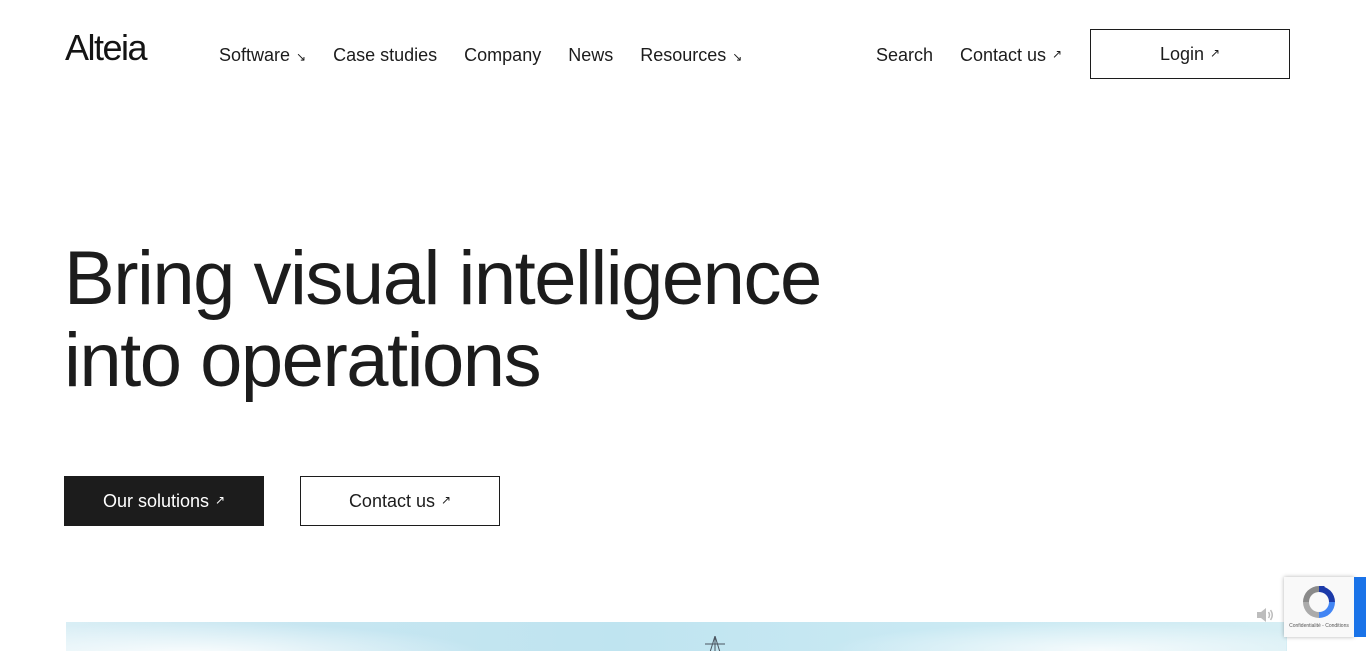 This screenshot has width=1366, height=651. Describe the element at coordinates (443, 278) in the screenshot. I see `hero-title-line-1: Bring visual intelligence` at that location.